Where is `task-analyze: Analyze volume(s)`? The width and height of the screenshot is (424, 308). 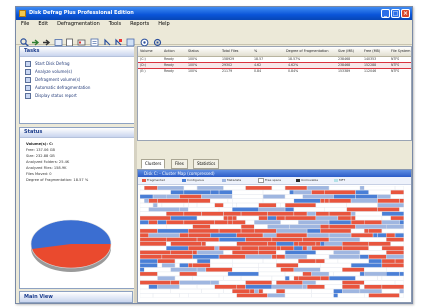 task-analyze: Analyze volume(s) is located at coordinates (77, 72).